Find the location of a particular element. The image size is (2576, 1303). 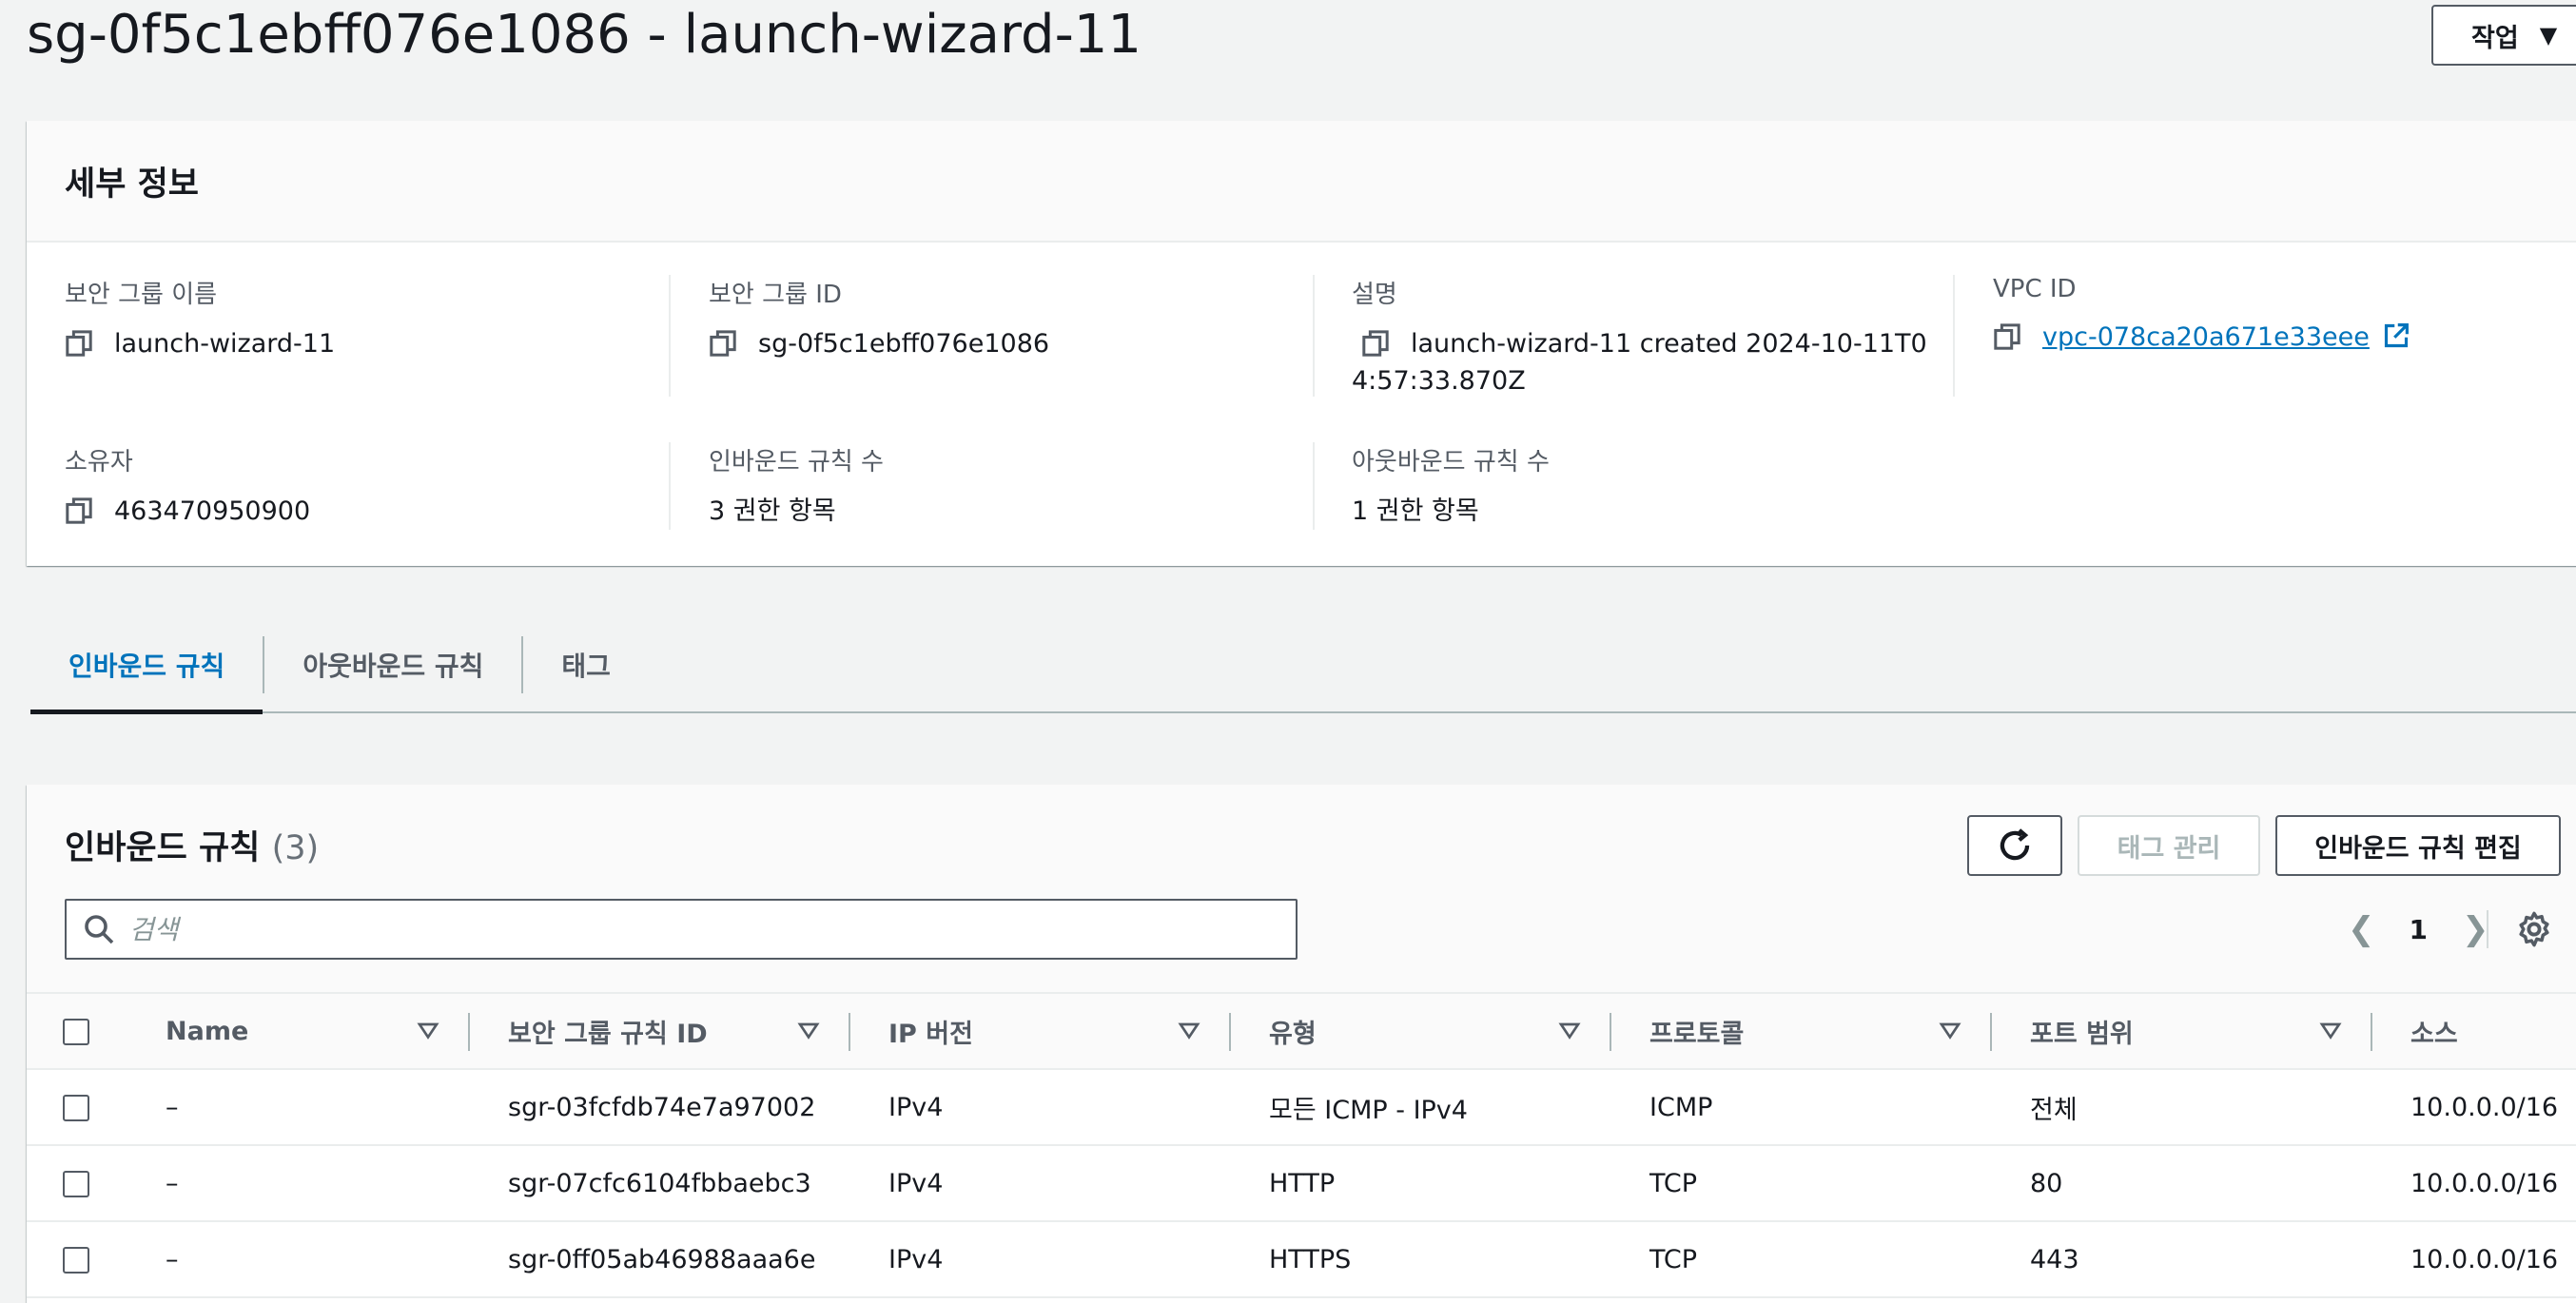

page-number: 1 is located at coordinates (2419, 929).